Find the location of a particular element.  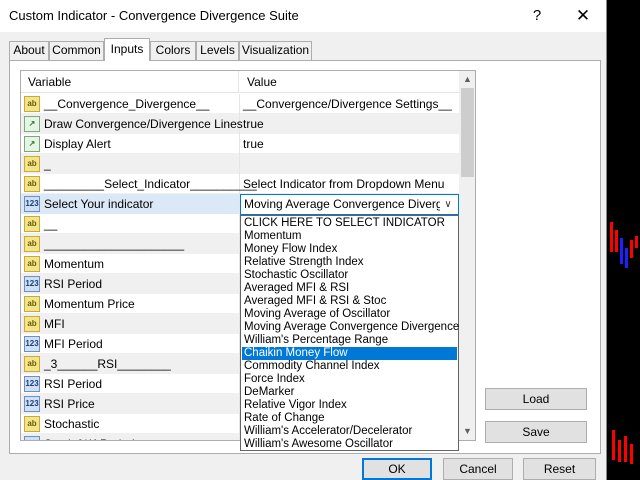

variable-label: _____________________ is located at coordinates (114, 244).